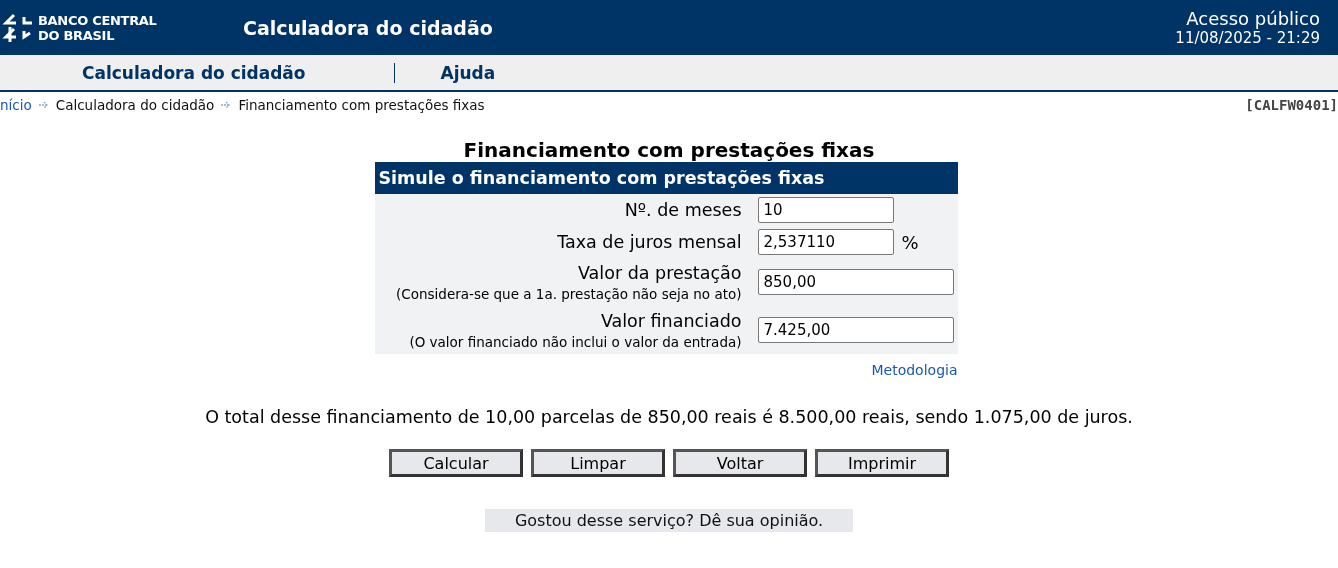  I want to click on field-label: Nº. de meses, so click(682, 210).